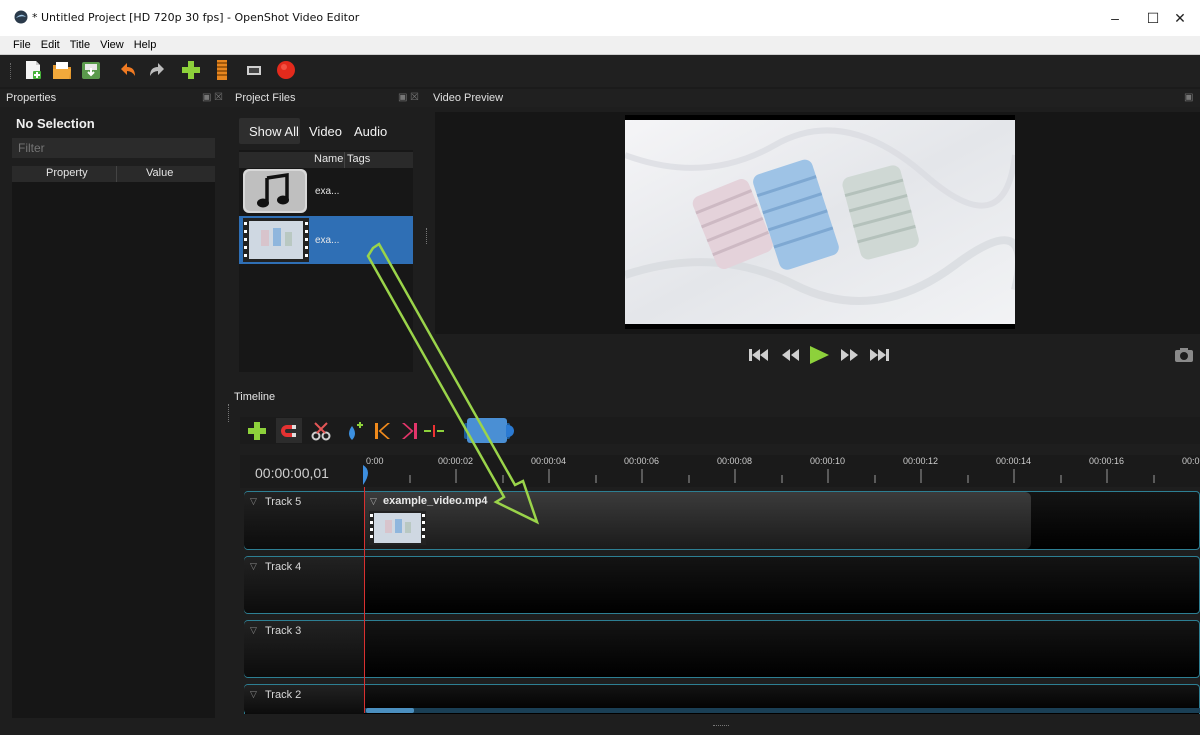 The height and width of the screenshot is (735, 1200). What do you see at coordinates (157, 70) in the screenshot?
I see `redo-icon` at bounding box center [157, 70].